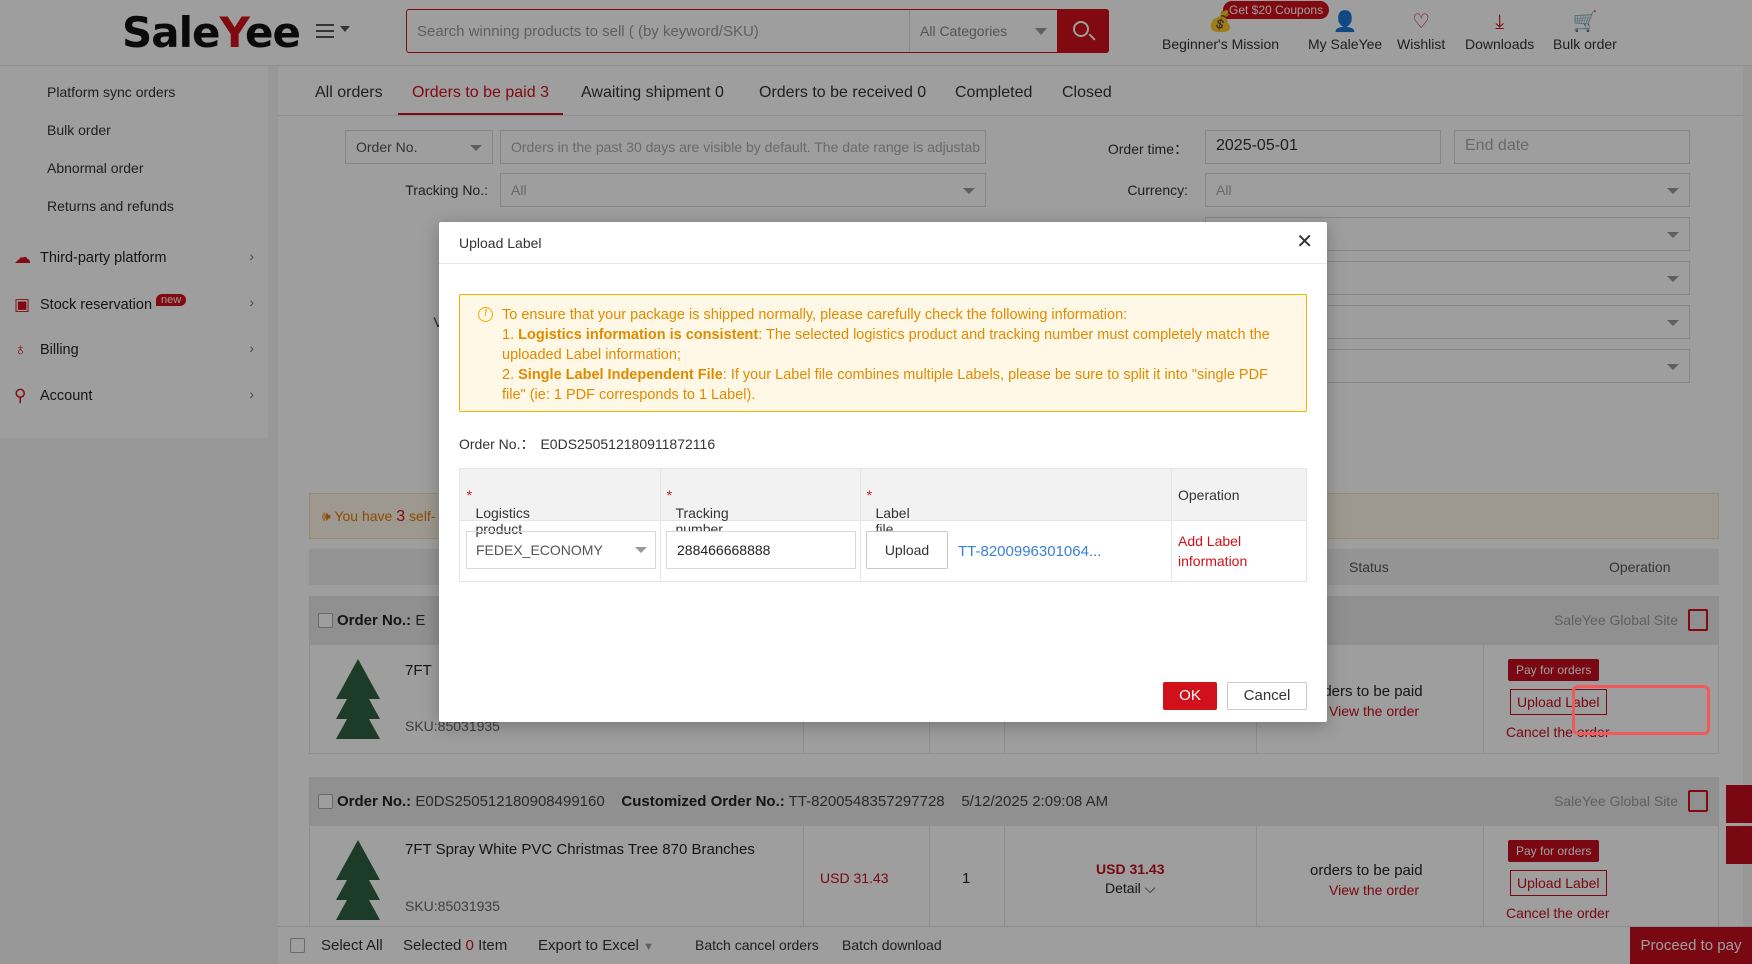  What do you see at coordinates (587, 444) in the screenshot?
I see `modal-order-no: Order No.： E0DS250512180911872116` at bounding box center [587, 444].